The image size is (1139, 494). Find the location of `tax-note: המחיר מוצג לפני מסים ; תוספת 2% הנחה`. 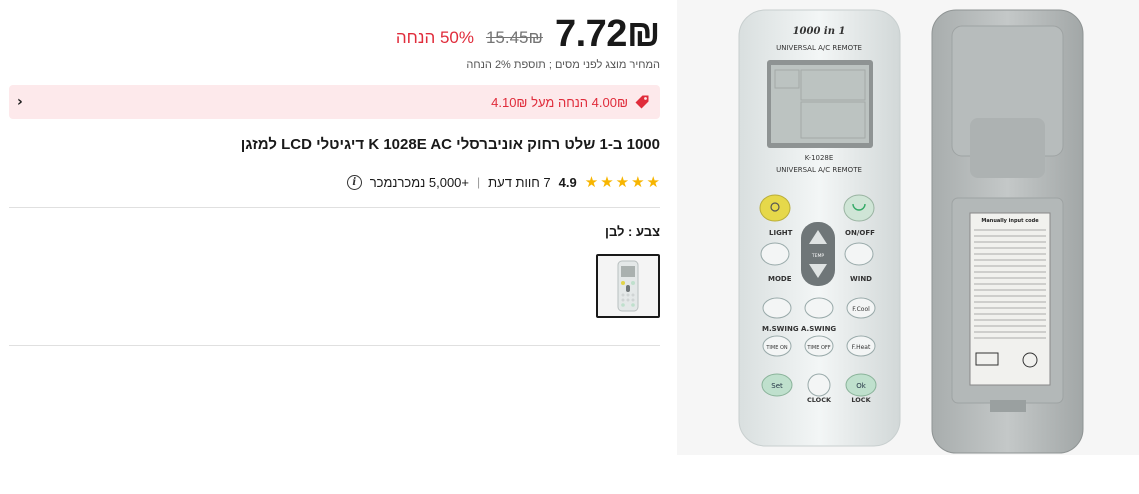

tax-note: המחיר מוצג לפני מסים ; תוספת 2% הנחה is located at coordinates (563, 65).